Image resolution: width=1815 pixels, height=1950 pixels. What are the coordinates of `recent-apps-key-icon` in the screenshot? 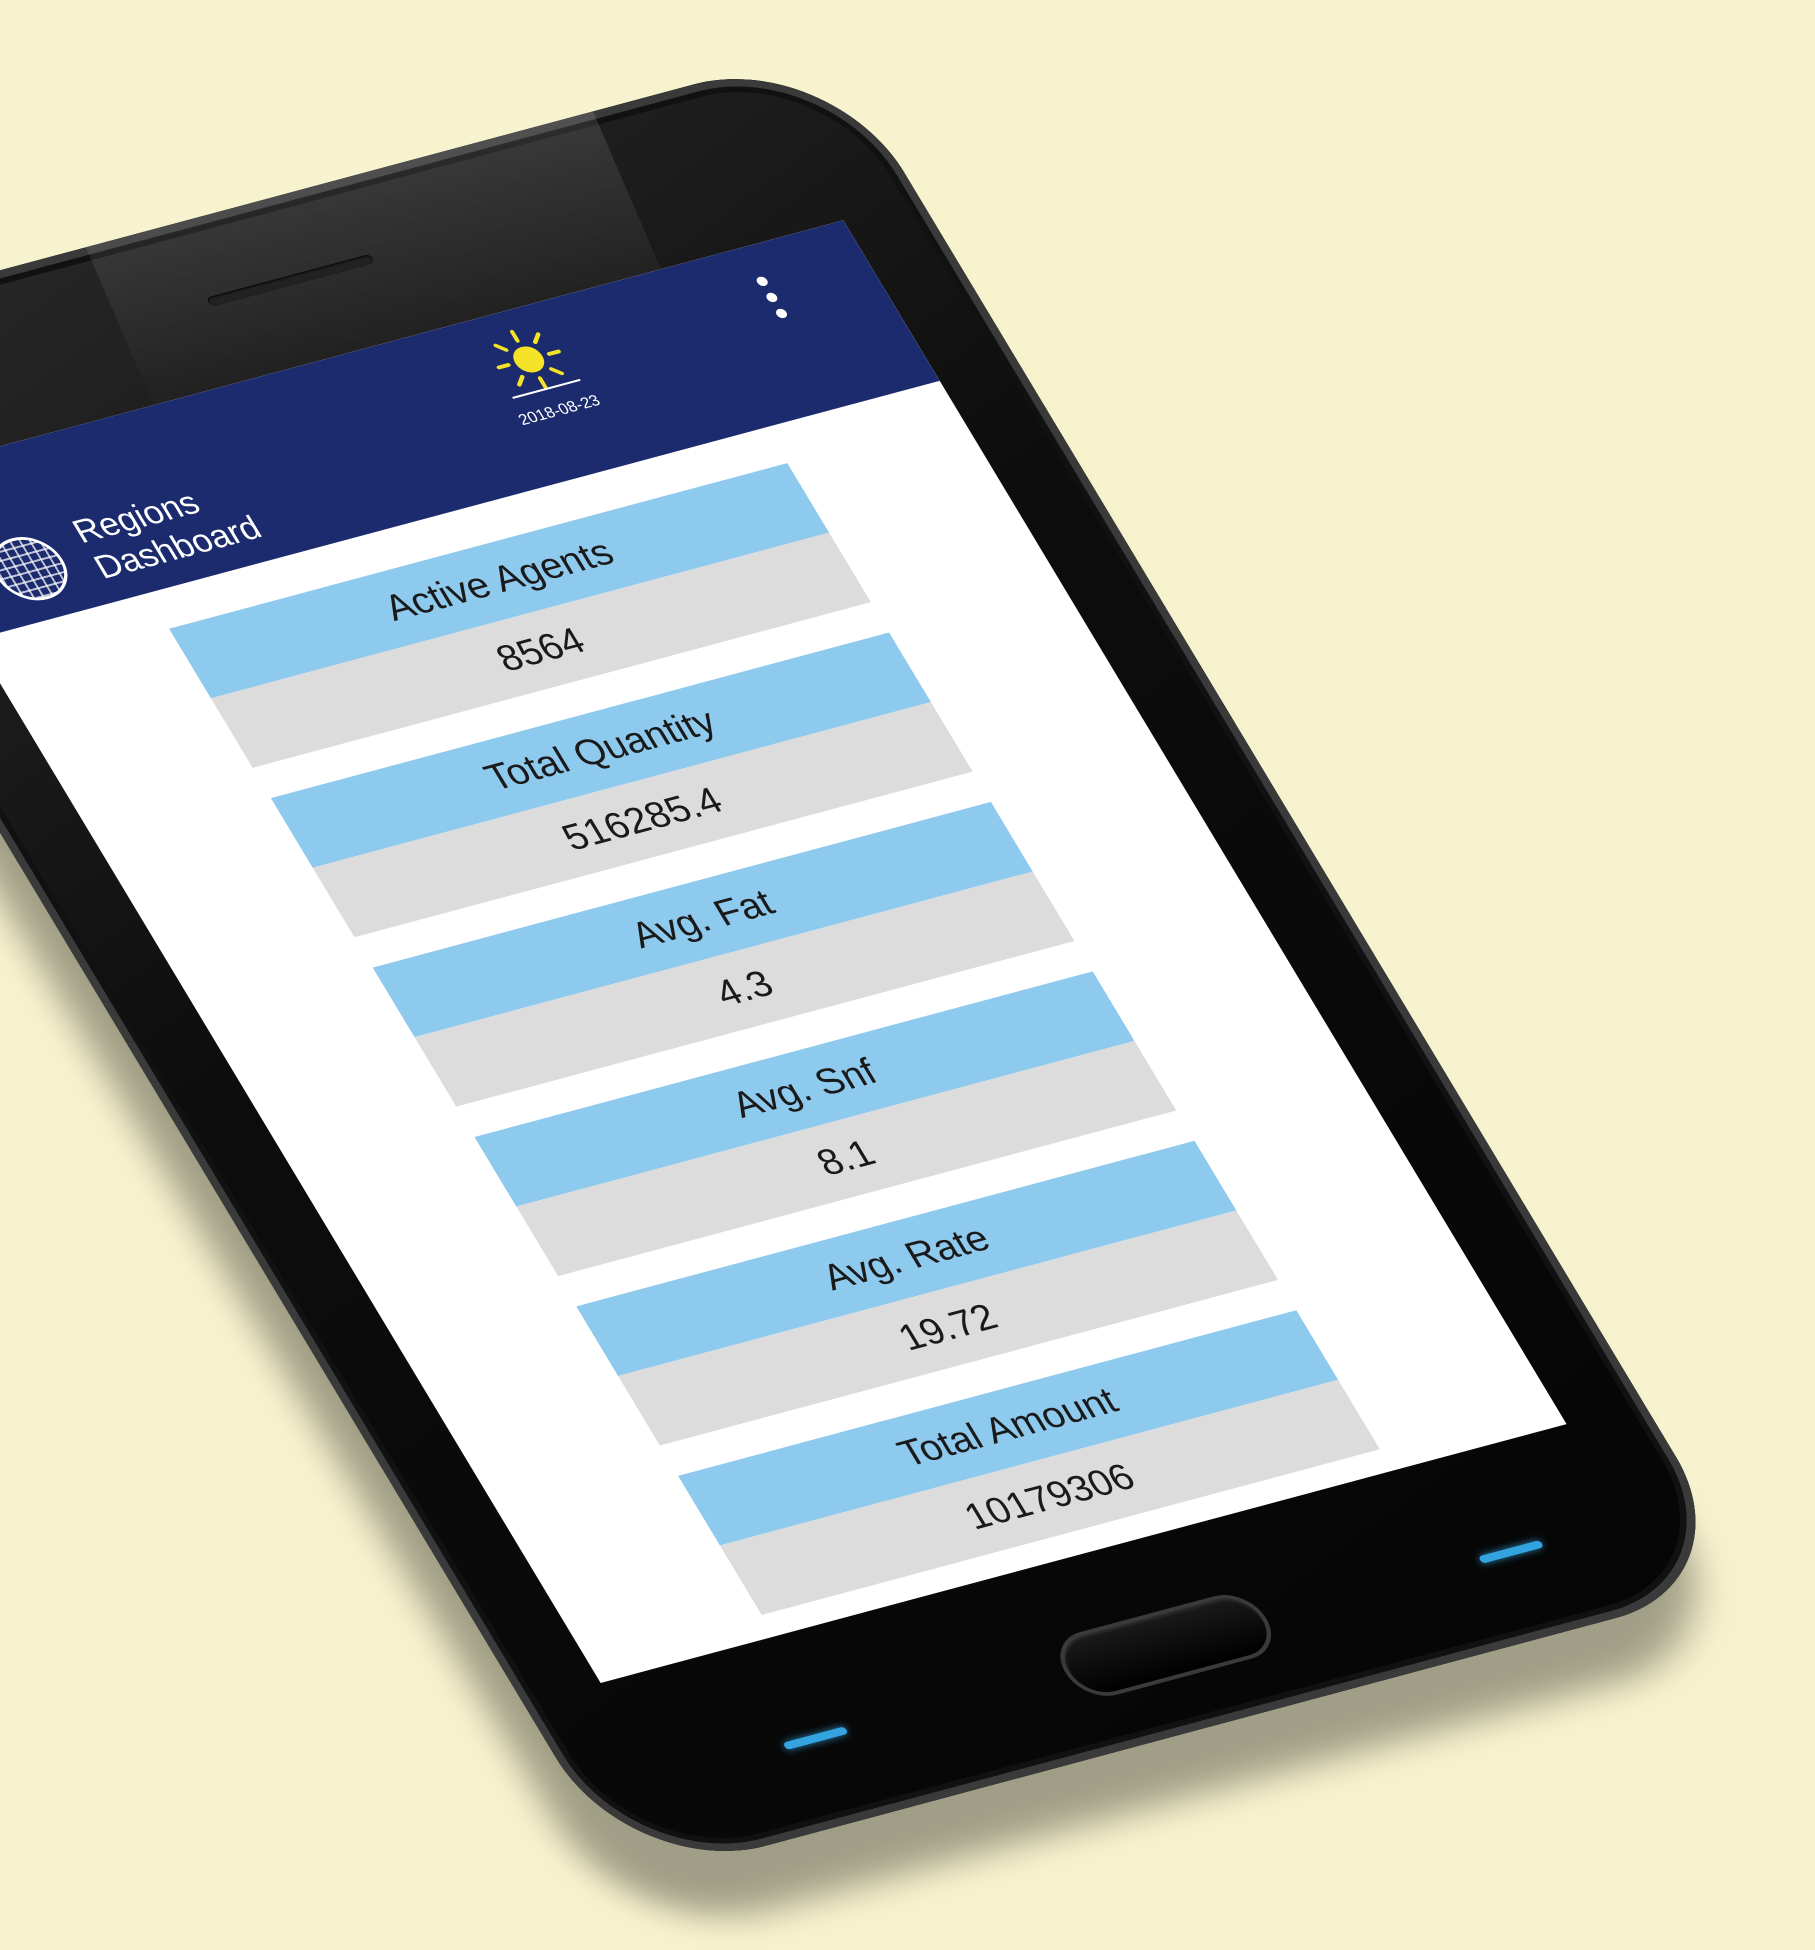 It's located at (1511, 1552).